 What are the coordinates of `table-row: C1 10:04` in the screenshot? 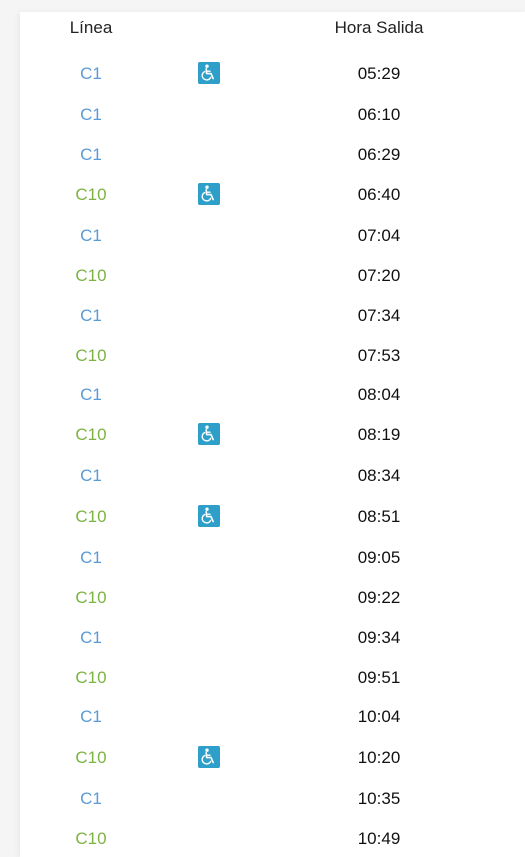 It's located at (272, 717).